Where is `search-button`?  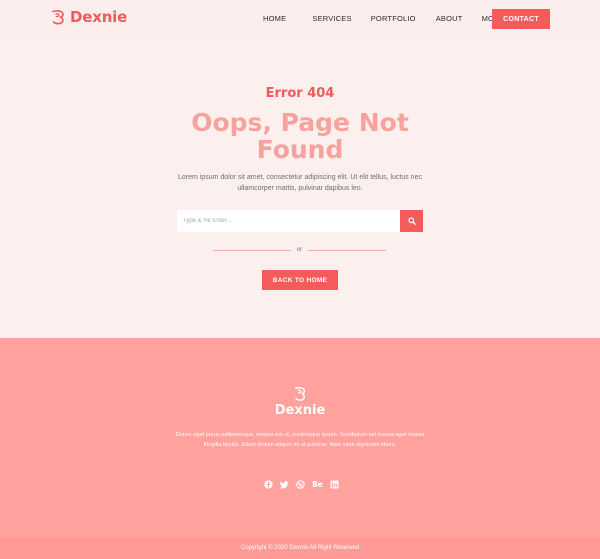 search-button is located at coordinates (411, 221).